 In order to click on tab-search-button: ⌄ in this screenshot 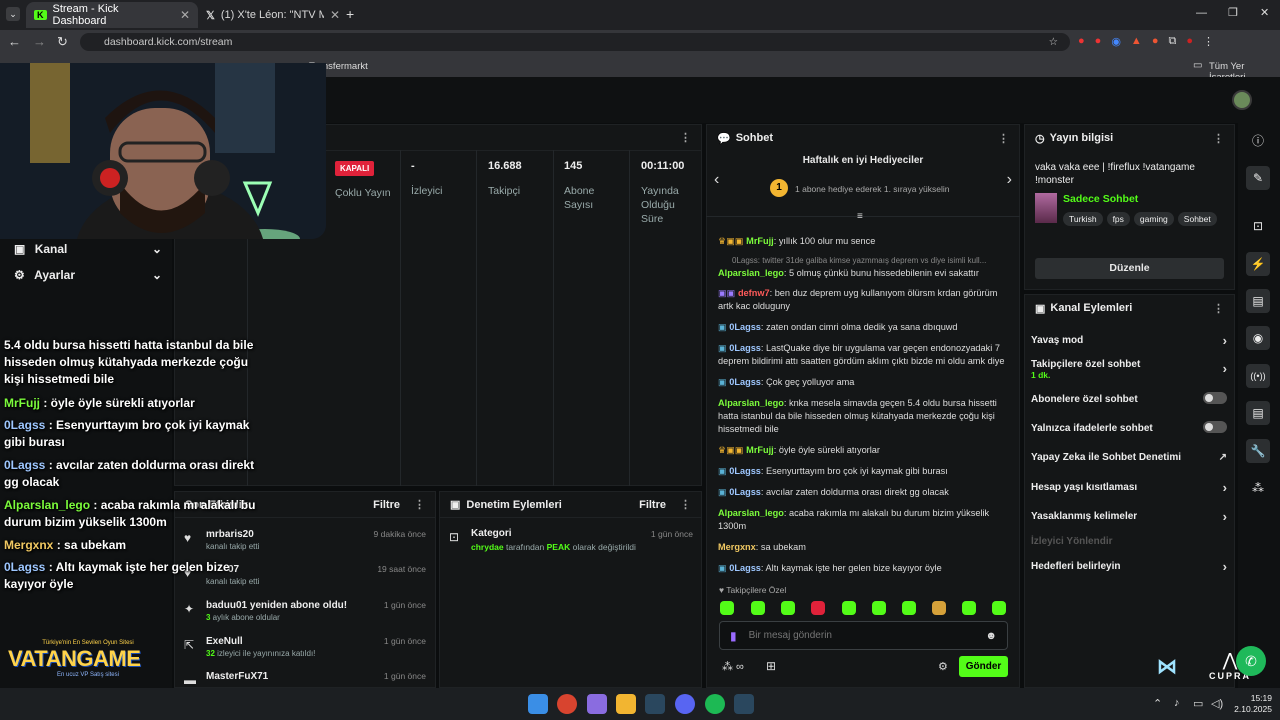, I will do `click(13, 14)`.